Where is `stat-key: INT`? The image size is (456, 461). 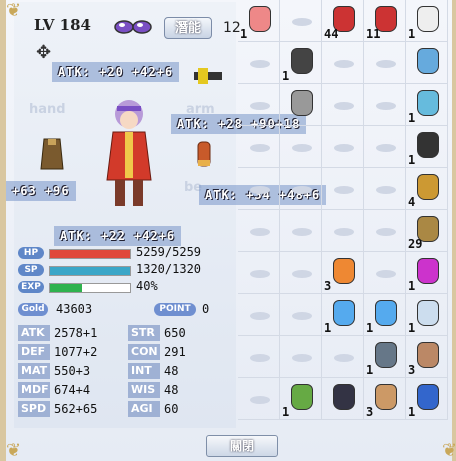
stat-key: INT is located at coordinates (144, 371).